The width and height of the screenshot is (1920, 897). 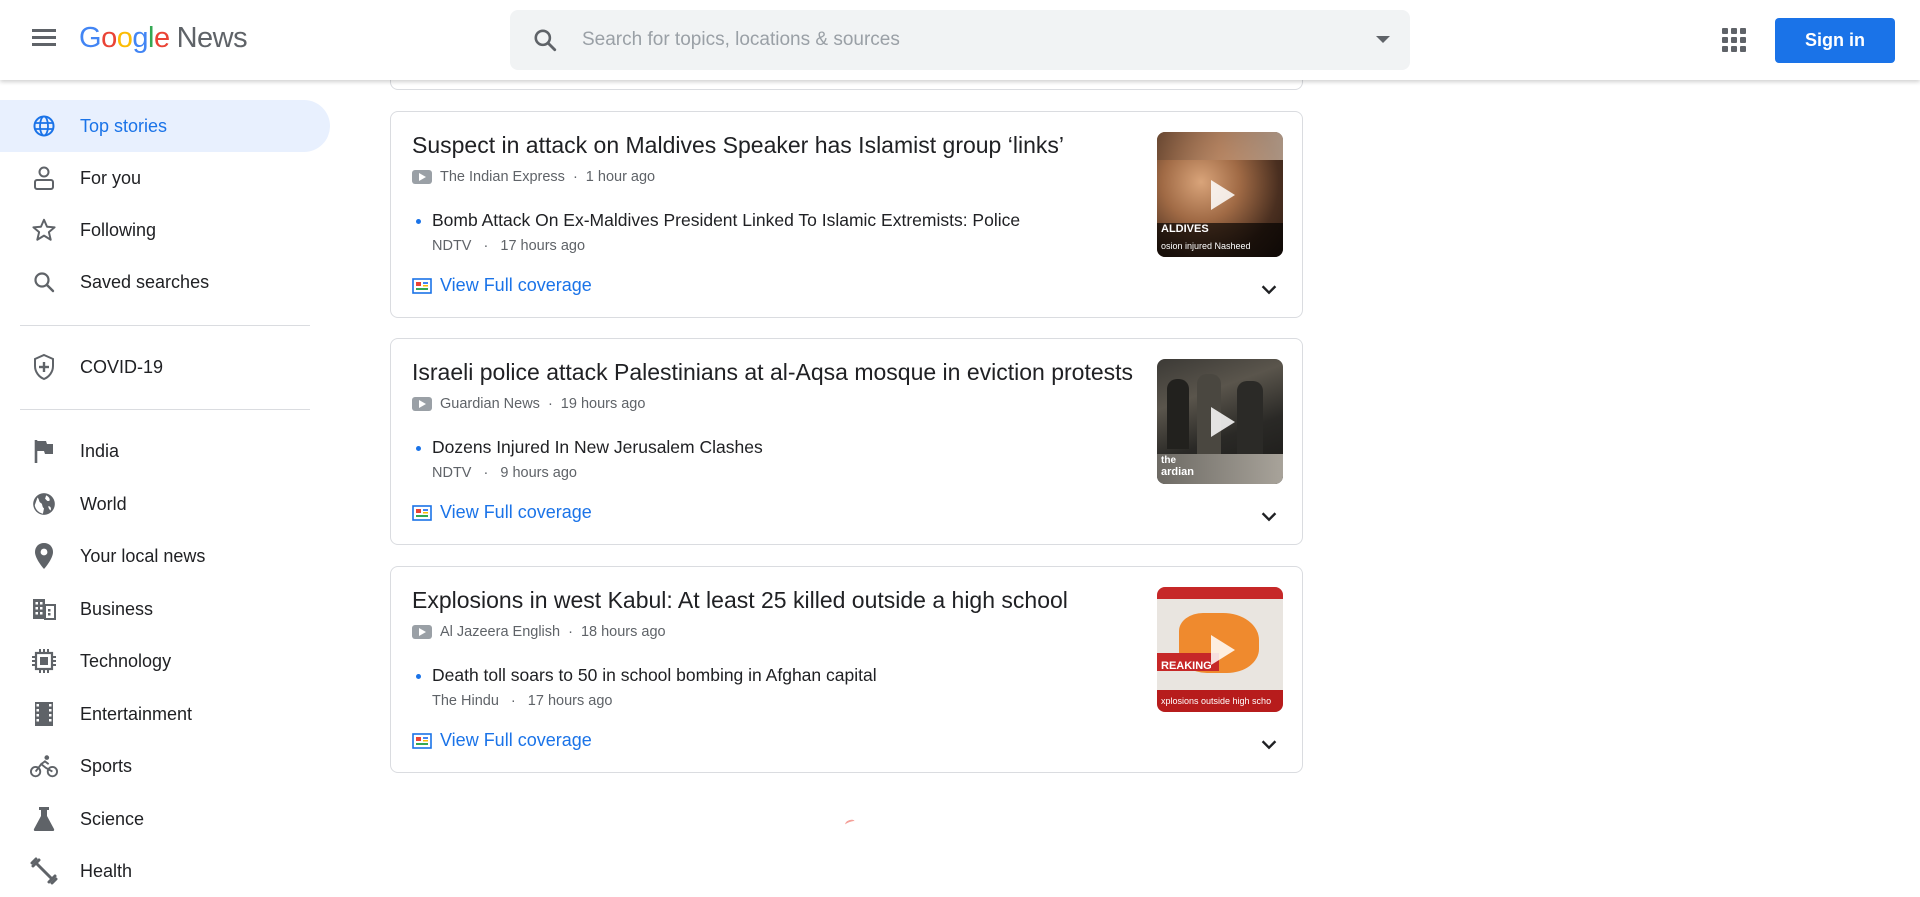 I want to click on search-input, so click(x=962, y=40).